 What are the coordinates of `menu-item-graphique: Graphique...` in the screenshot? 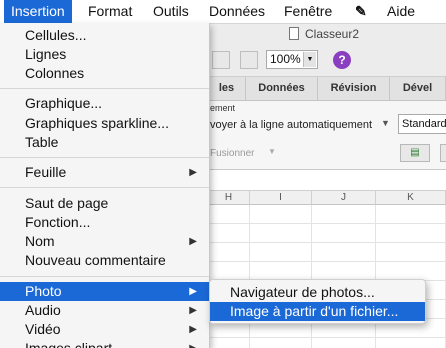 It's located at (104, 103).